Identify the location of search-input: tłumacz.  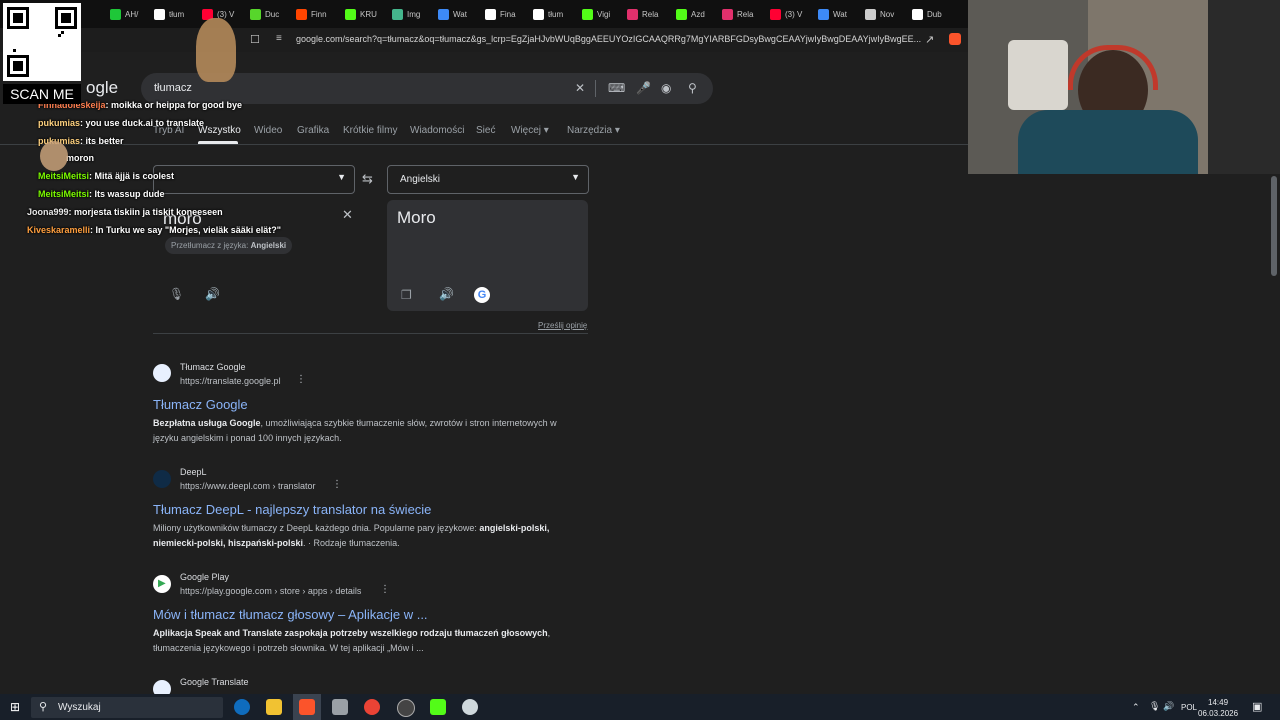
(173, 88).